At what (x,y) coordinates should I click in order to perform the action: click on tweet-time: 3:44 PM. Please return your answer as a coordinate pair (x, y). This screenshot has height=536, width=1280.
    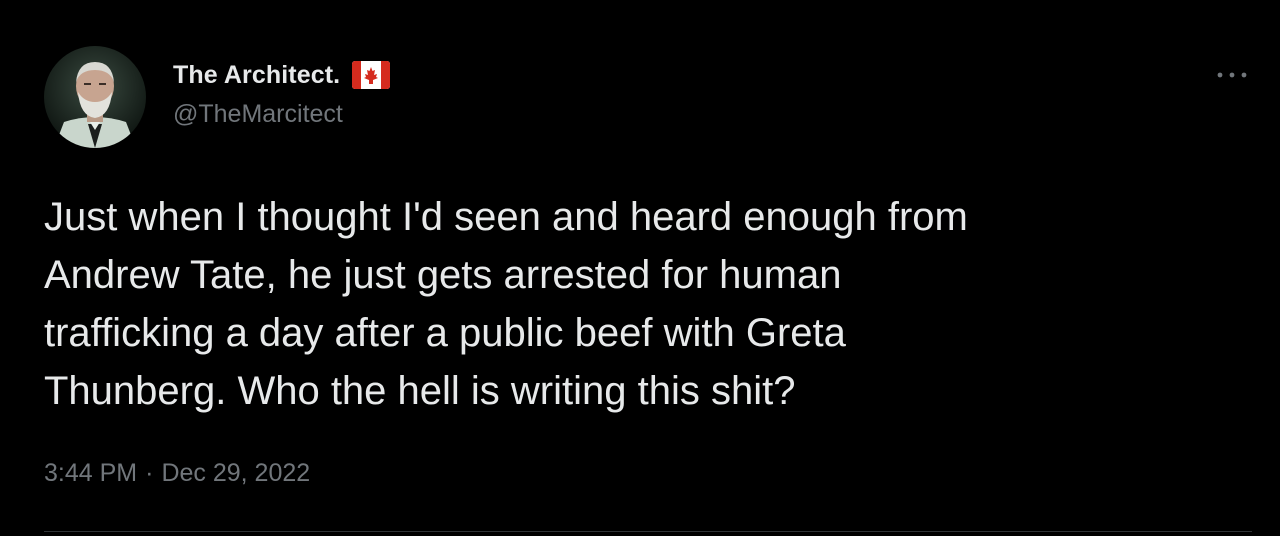
    Looking at the image, I should click on (90, 473).